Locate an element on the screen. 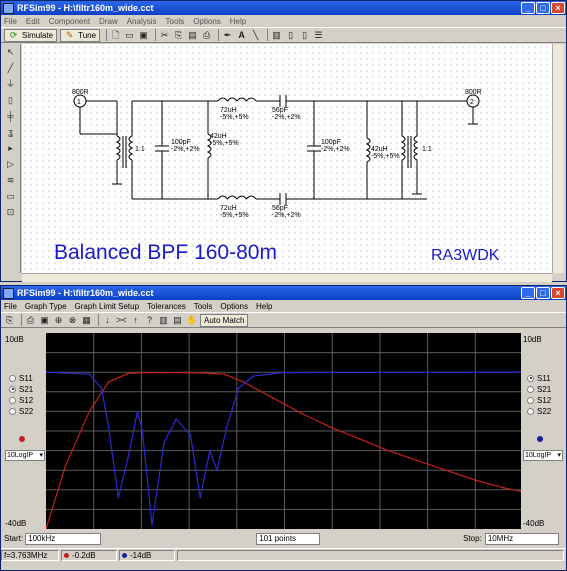  rectangular-graph-icon: ▣ is located at coordinates (44, 320).